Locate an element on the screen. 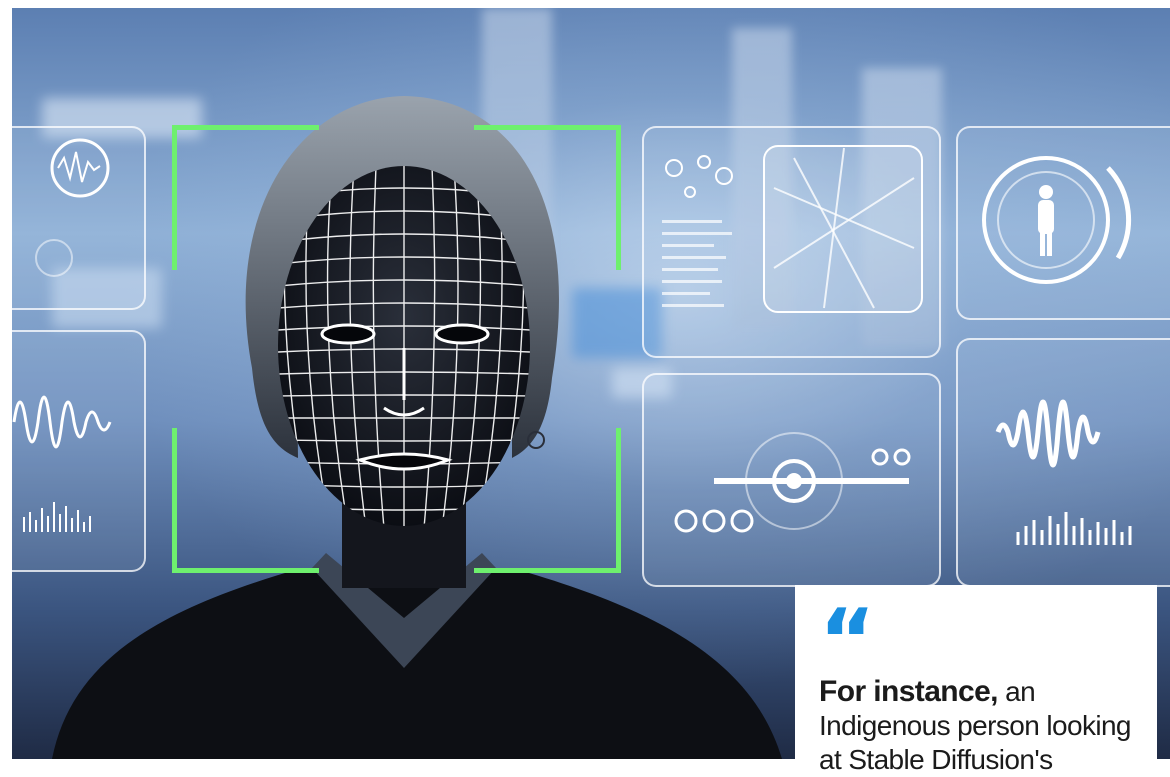  pull-quote-lead: For instance, is located at coordinates (909, 691).